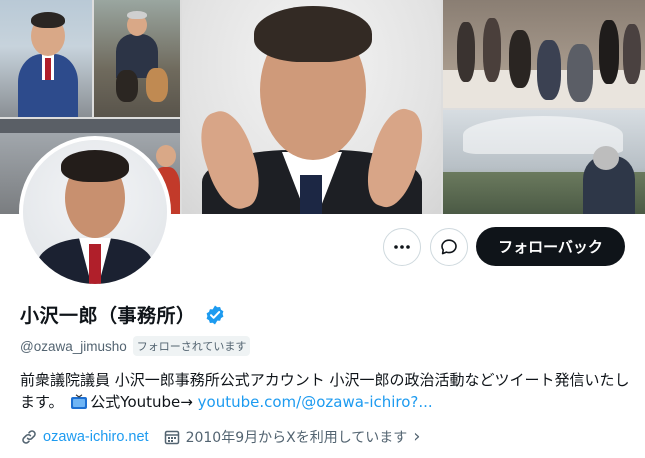 The width and height of the screenshot is (645, 458). Describe the element at coordinates (141, 402) in the screenshot. I see `bio-youtube-label: 公式Youtube→` at that location.